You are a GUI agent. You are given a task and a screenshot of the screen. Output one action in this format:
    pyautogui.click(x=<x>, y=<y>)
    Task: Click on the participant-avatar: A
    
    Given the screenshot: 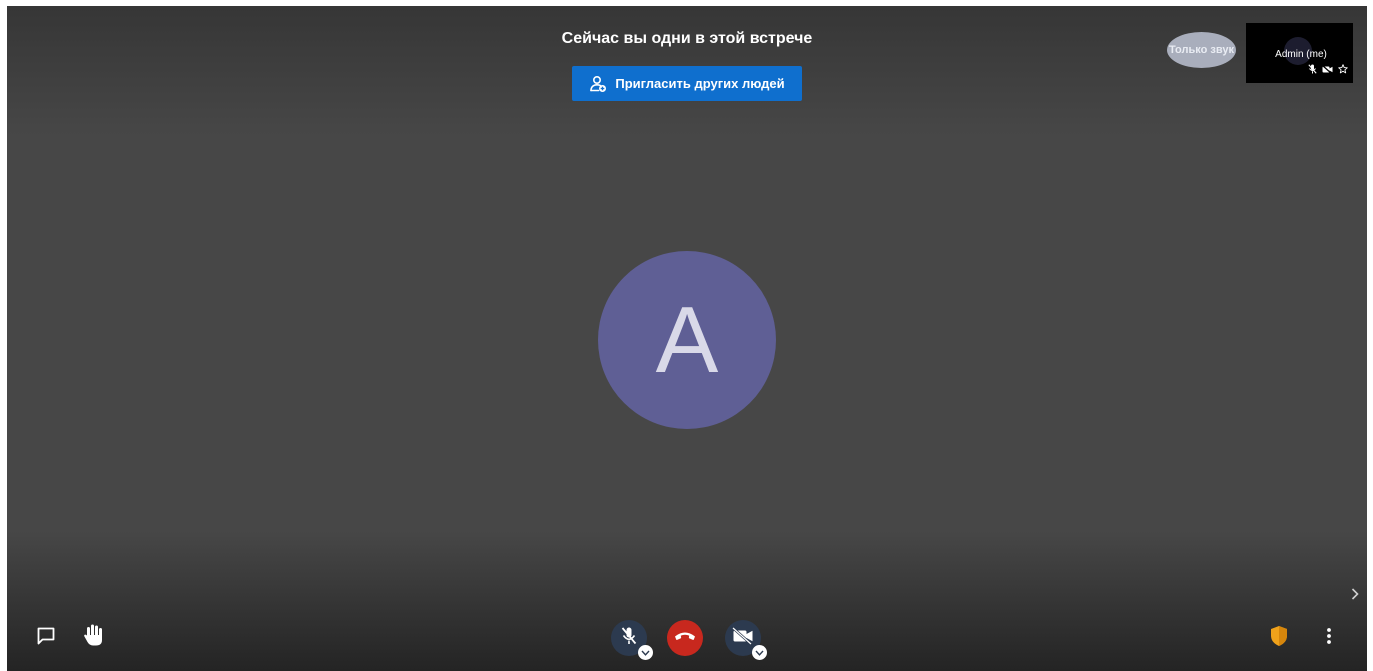 What is the action you would take?
    pyautogui.click(x=687, y=340)
    